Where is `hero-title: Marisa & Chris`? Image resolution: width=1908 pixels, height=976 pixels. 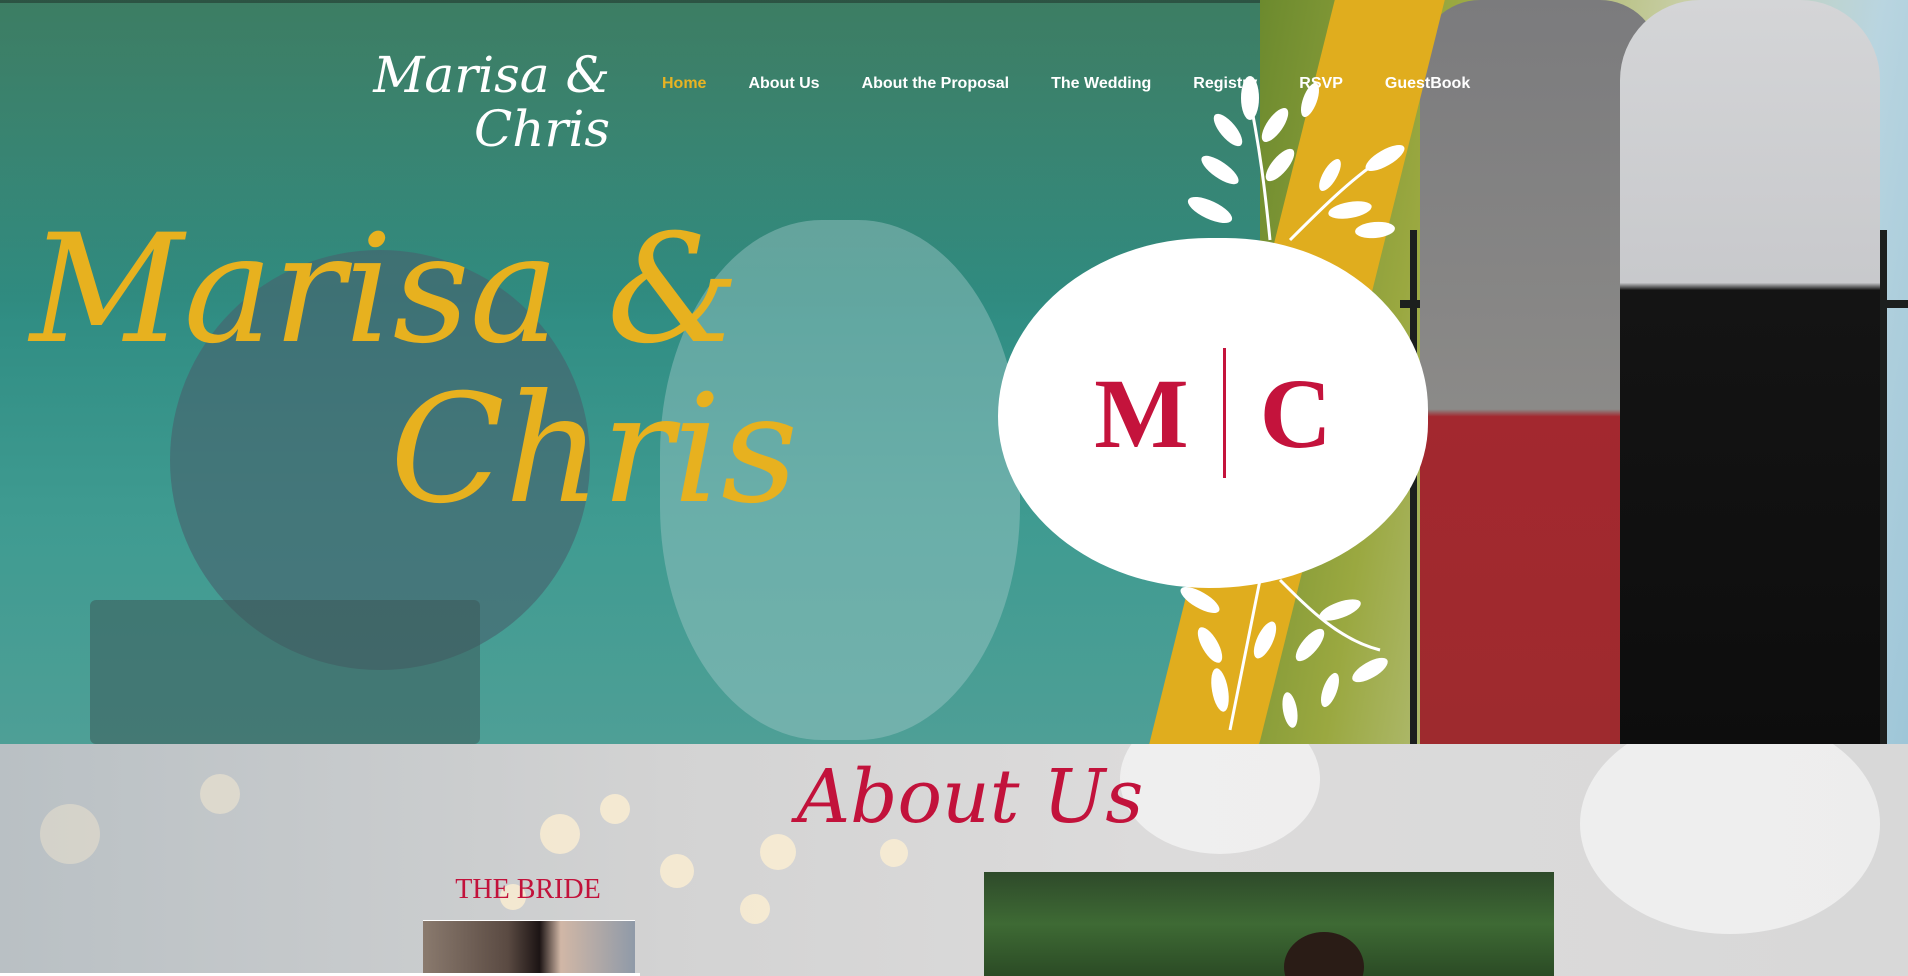
hero-title: Marisa & Chris is located at coordinates (430, 370).